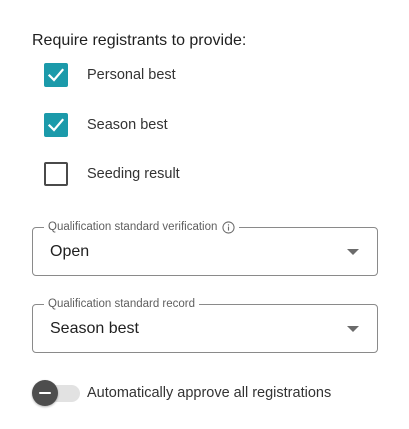 The width and height of the screenshot is (409, 429). I want to click on toggle-thumb, so click(45, 393).